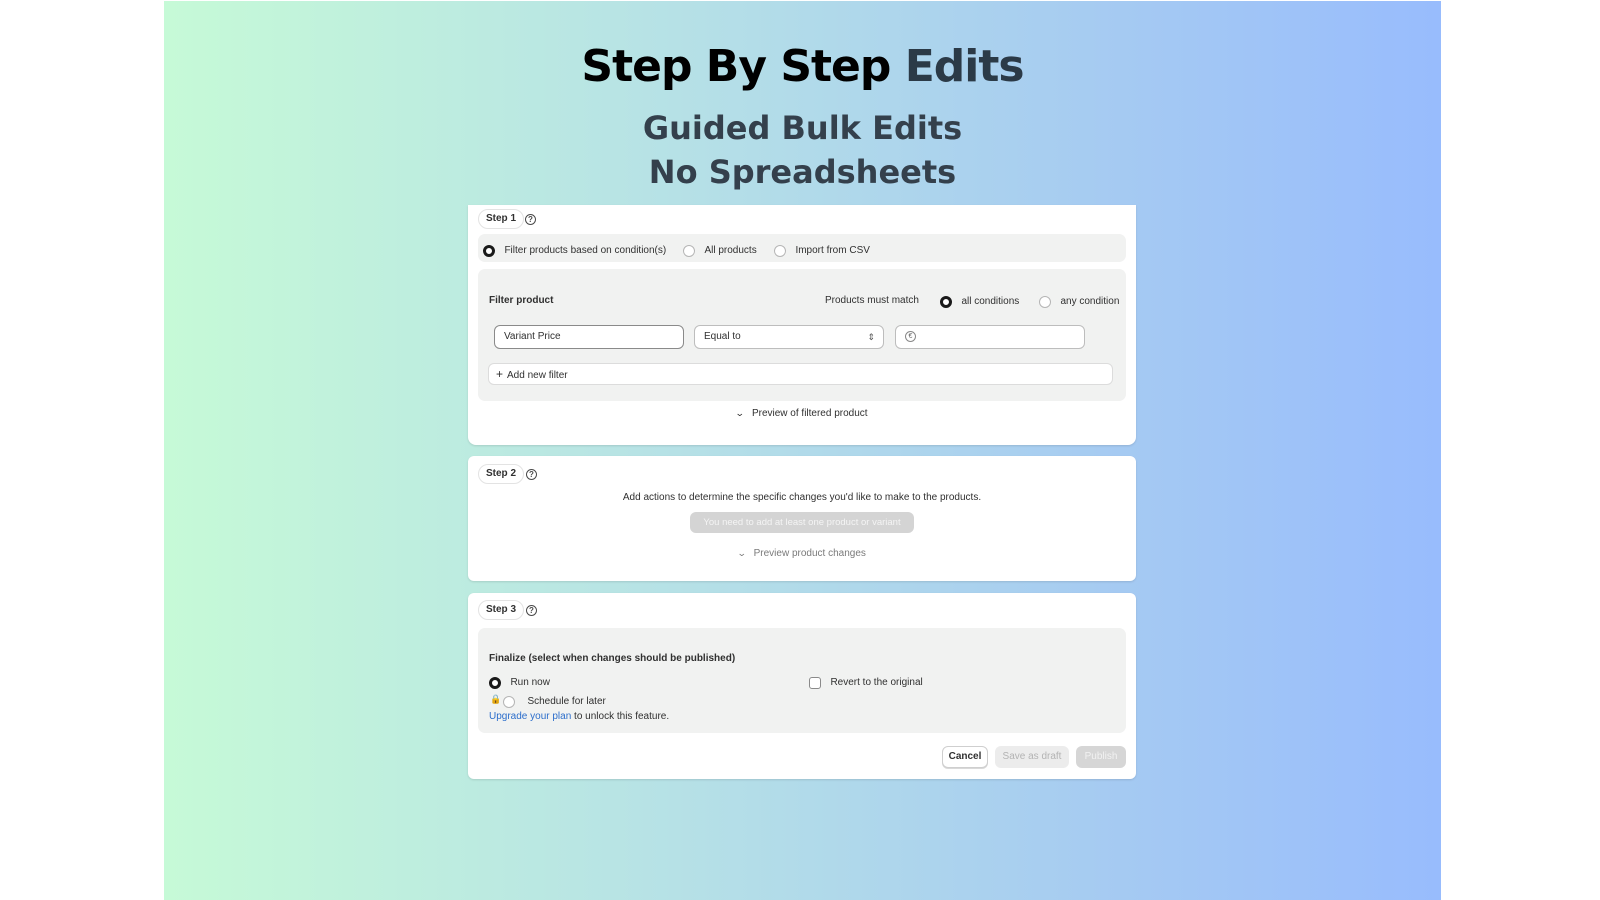 The width and height of the screenshot is (1600, 900). What do you see at coordinates (532, 336) in the screenshot?
I see `filter-field-value: Variant Price` at bounding box center [532, 336].